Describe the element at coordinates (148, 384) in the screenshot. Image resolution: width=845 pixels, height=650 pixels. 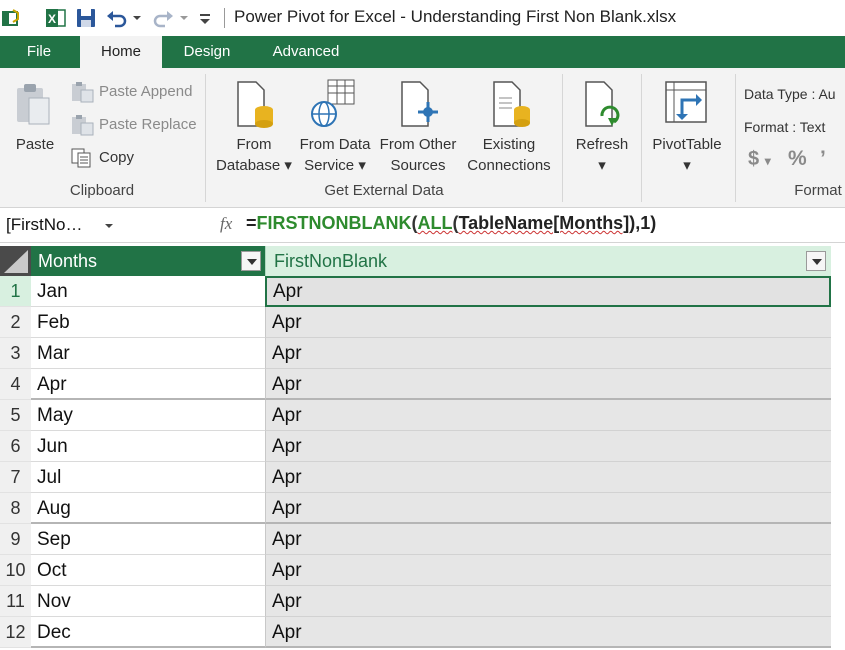
I see `cell-months: Apr` at that location.